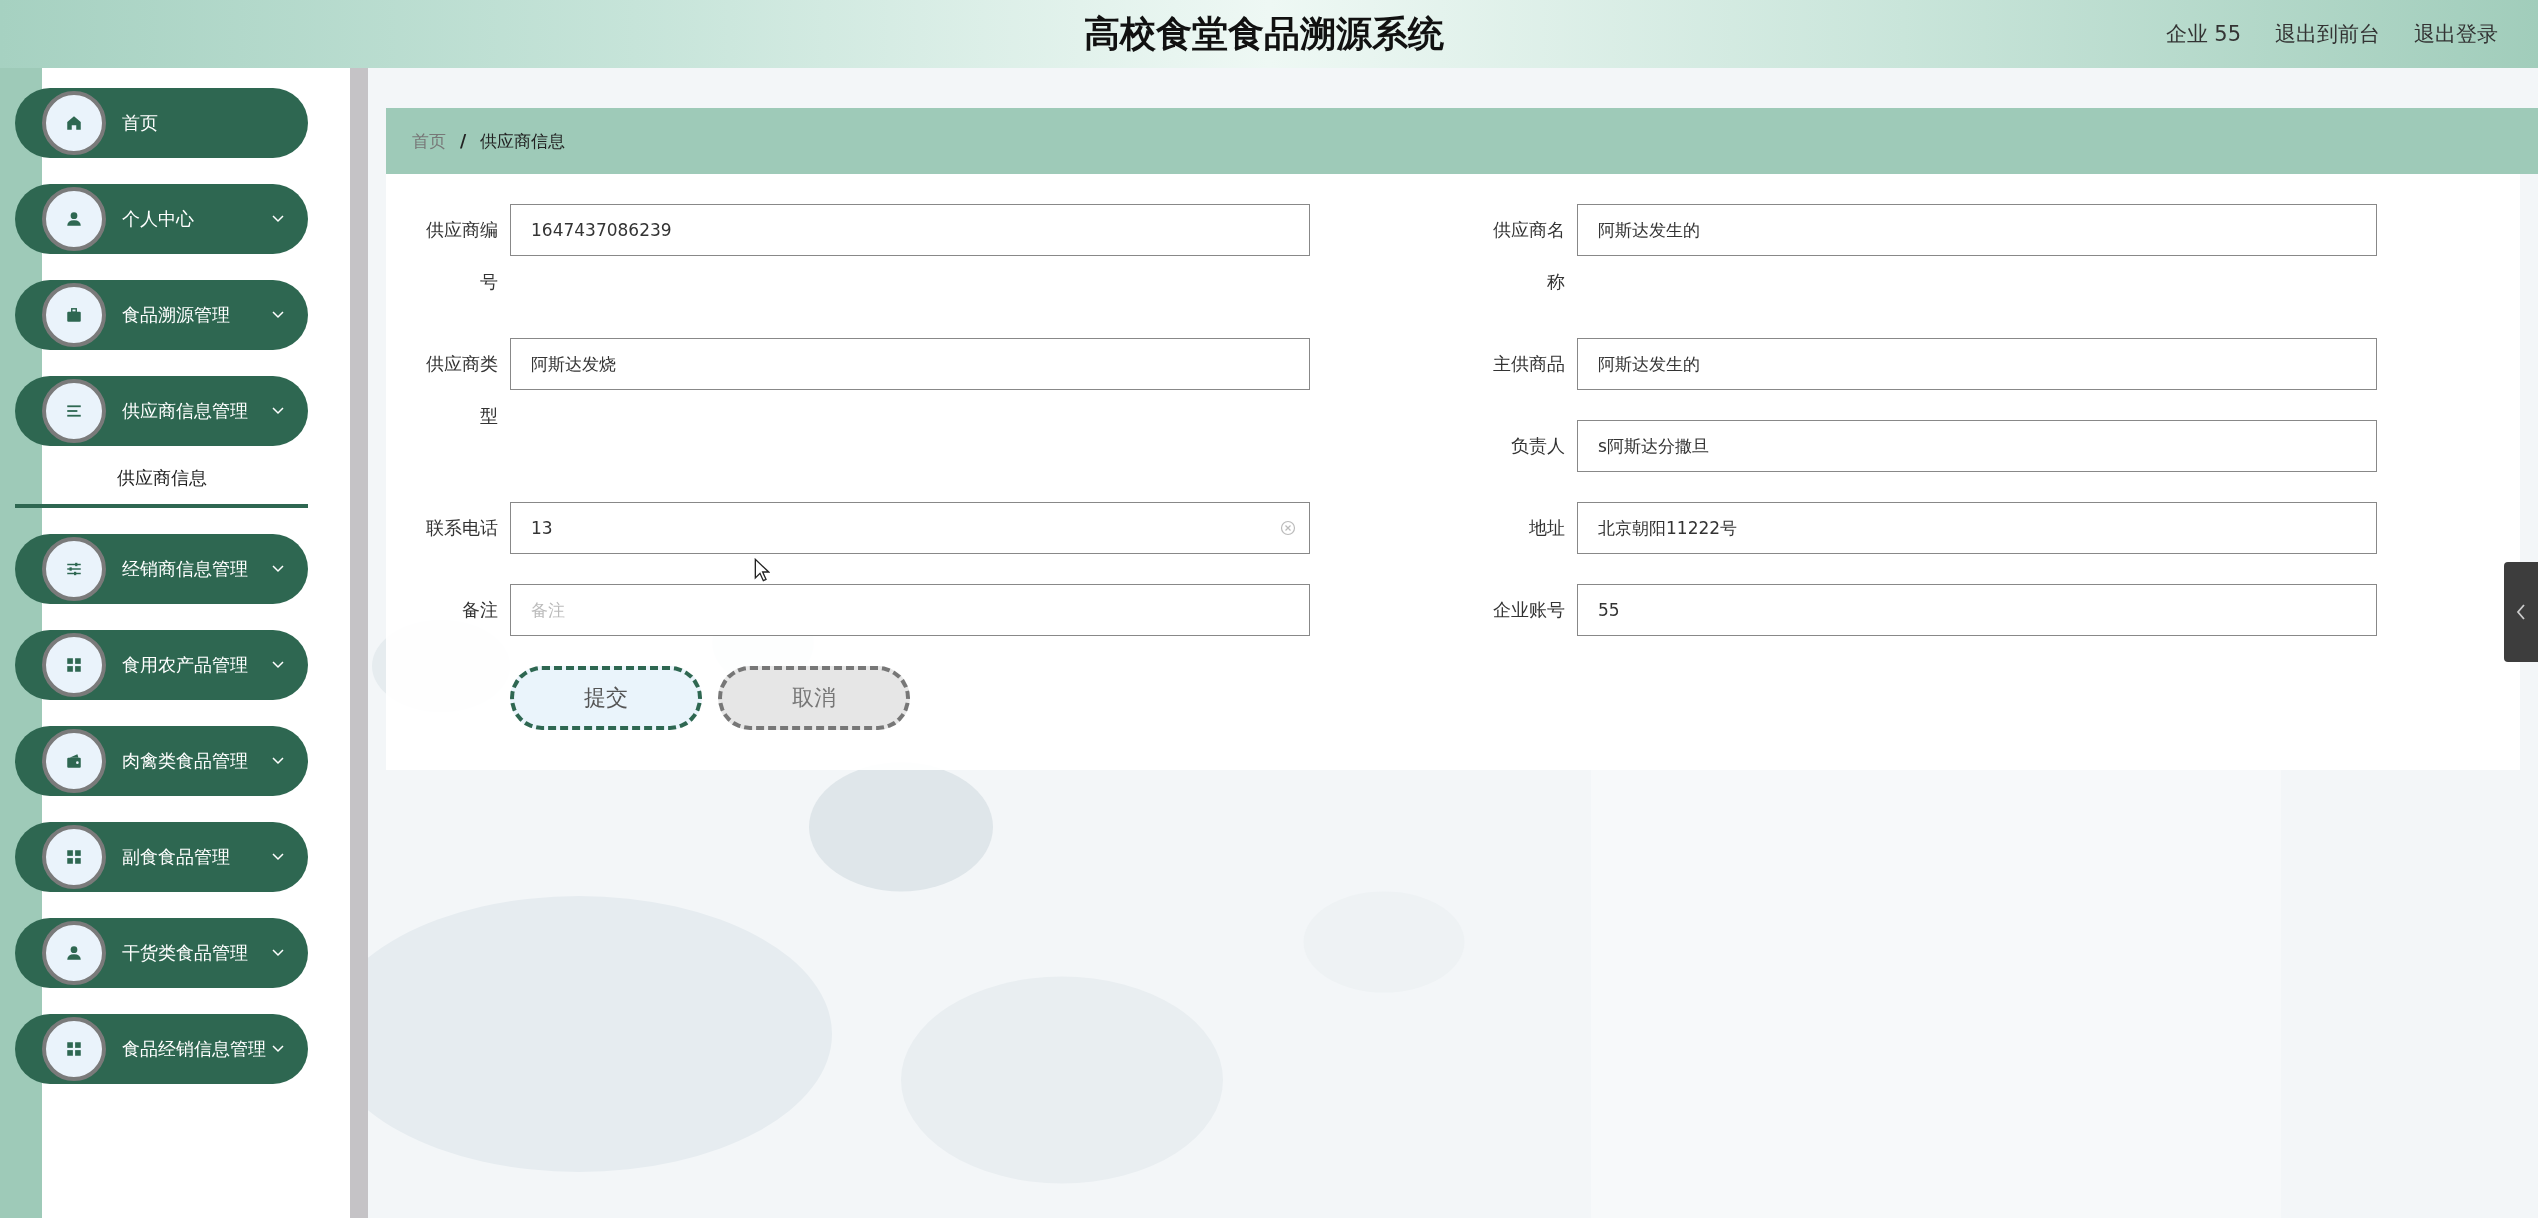 This screenshot has width=2538, height=1218. I want to click on input-field: 备注, so click(910, 610).